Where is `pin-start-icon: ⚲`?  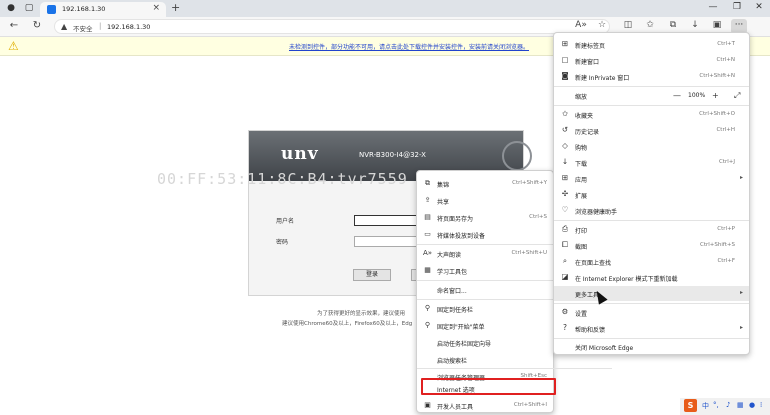 pin-start-icon: ⚲ is located at coordinates (427, 325).